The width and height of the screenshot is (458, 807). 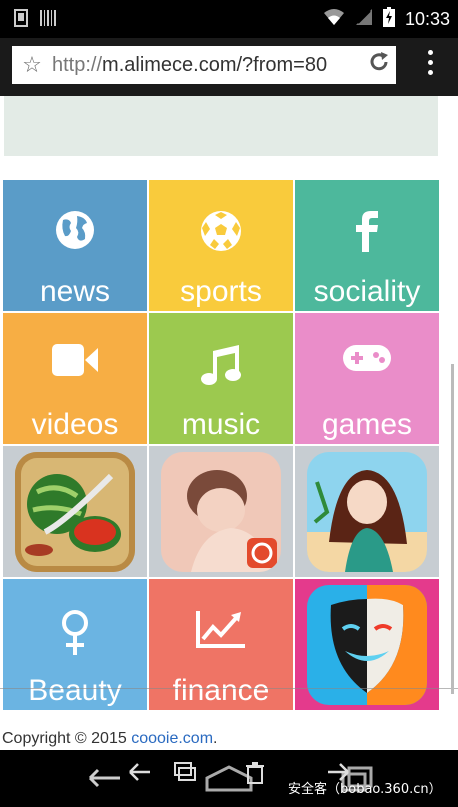 I want to click on tile-news: news, so click(x=75, y=245).